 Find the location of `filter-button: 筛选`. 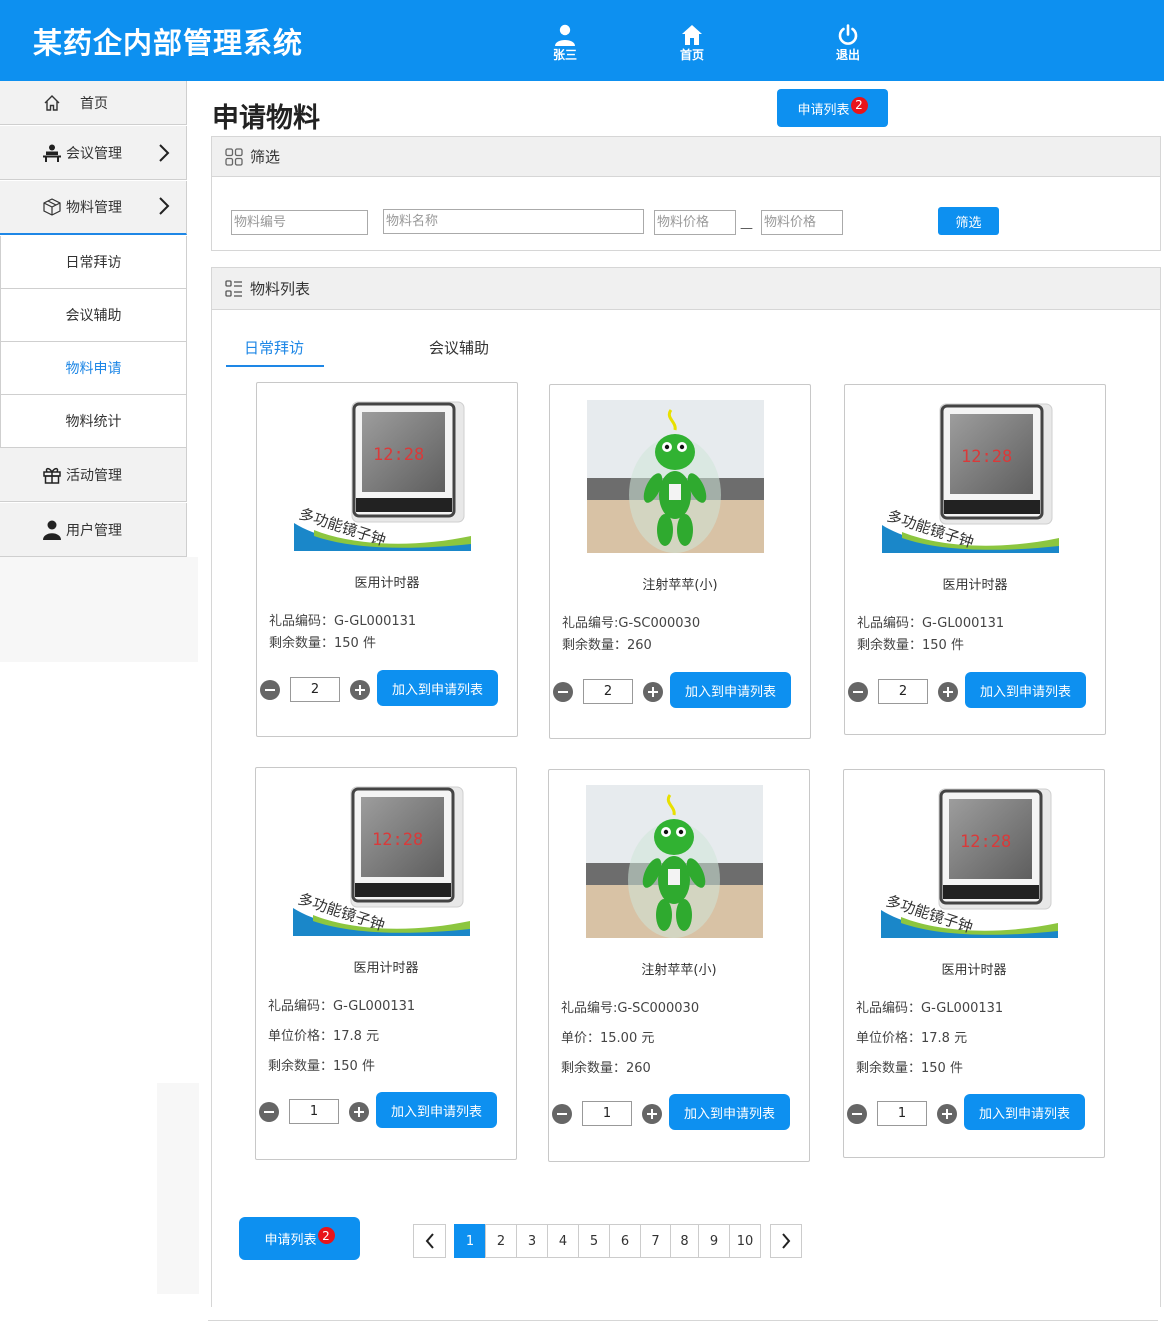

filter-button: 筛选 is located at coordinates (968, 221).